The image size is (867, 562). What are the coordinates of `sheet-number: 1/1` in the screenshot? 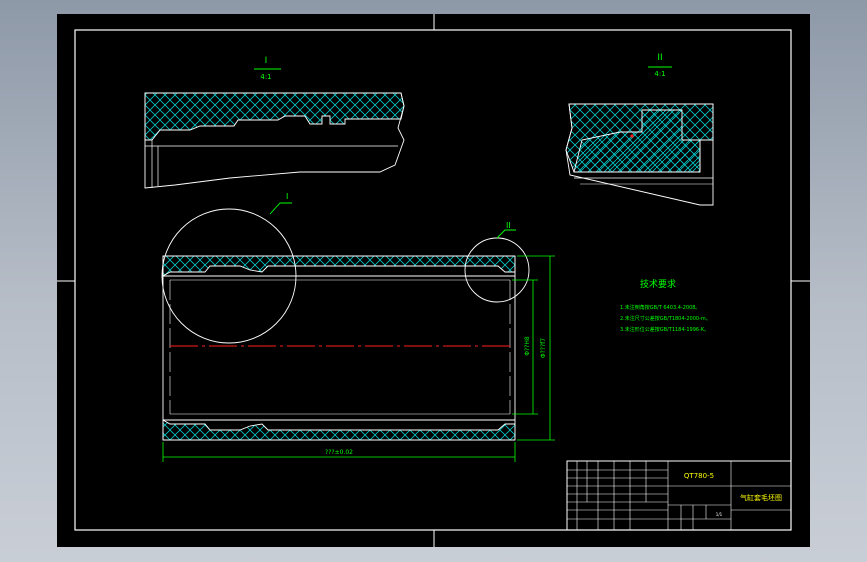 It's located at (719, 514).